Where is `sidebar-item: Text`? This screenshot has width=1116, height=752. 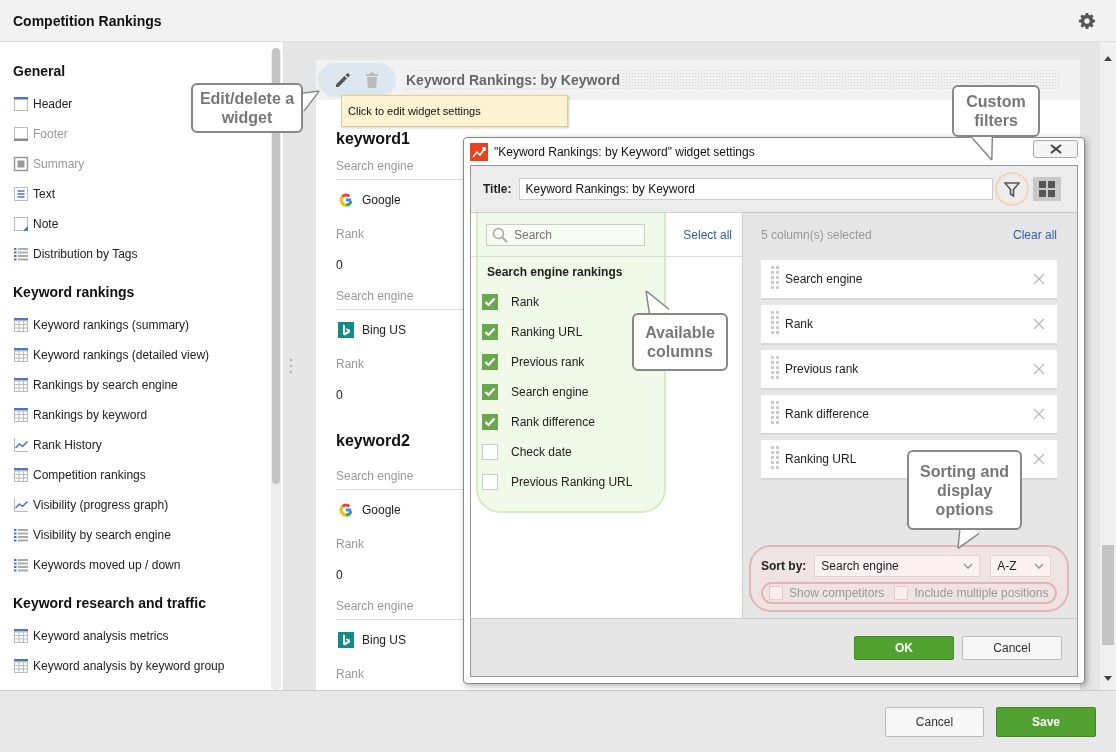
sidebar-item: Text is located at coordinates (34, 194).